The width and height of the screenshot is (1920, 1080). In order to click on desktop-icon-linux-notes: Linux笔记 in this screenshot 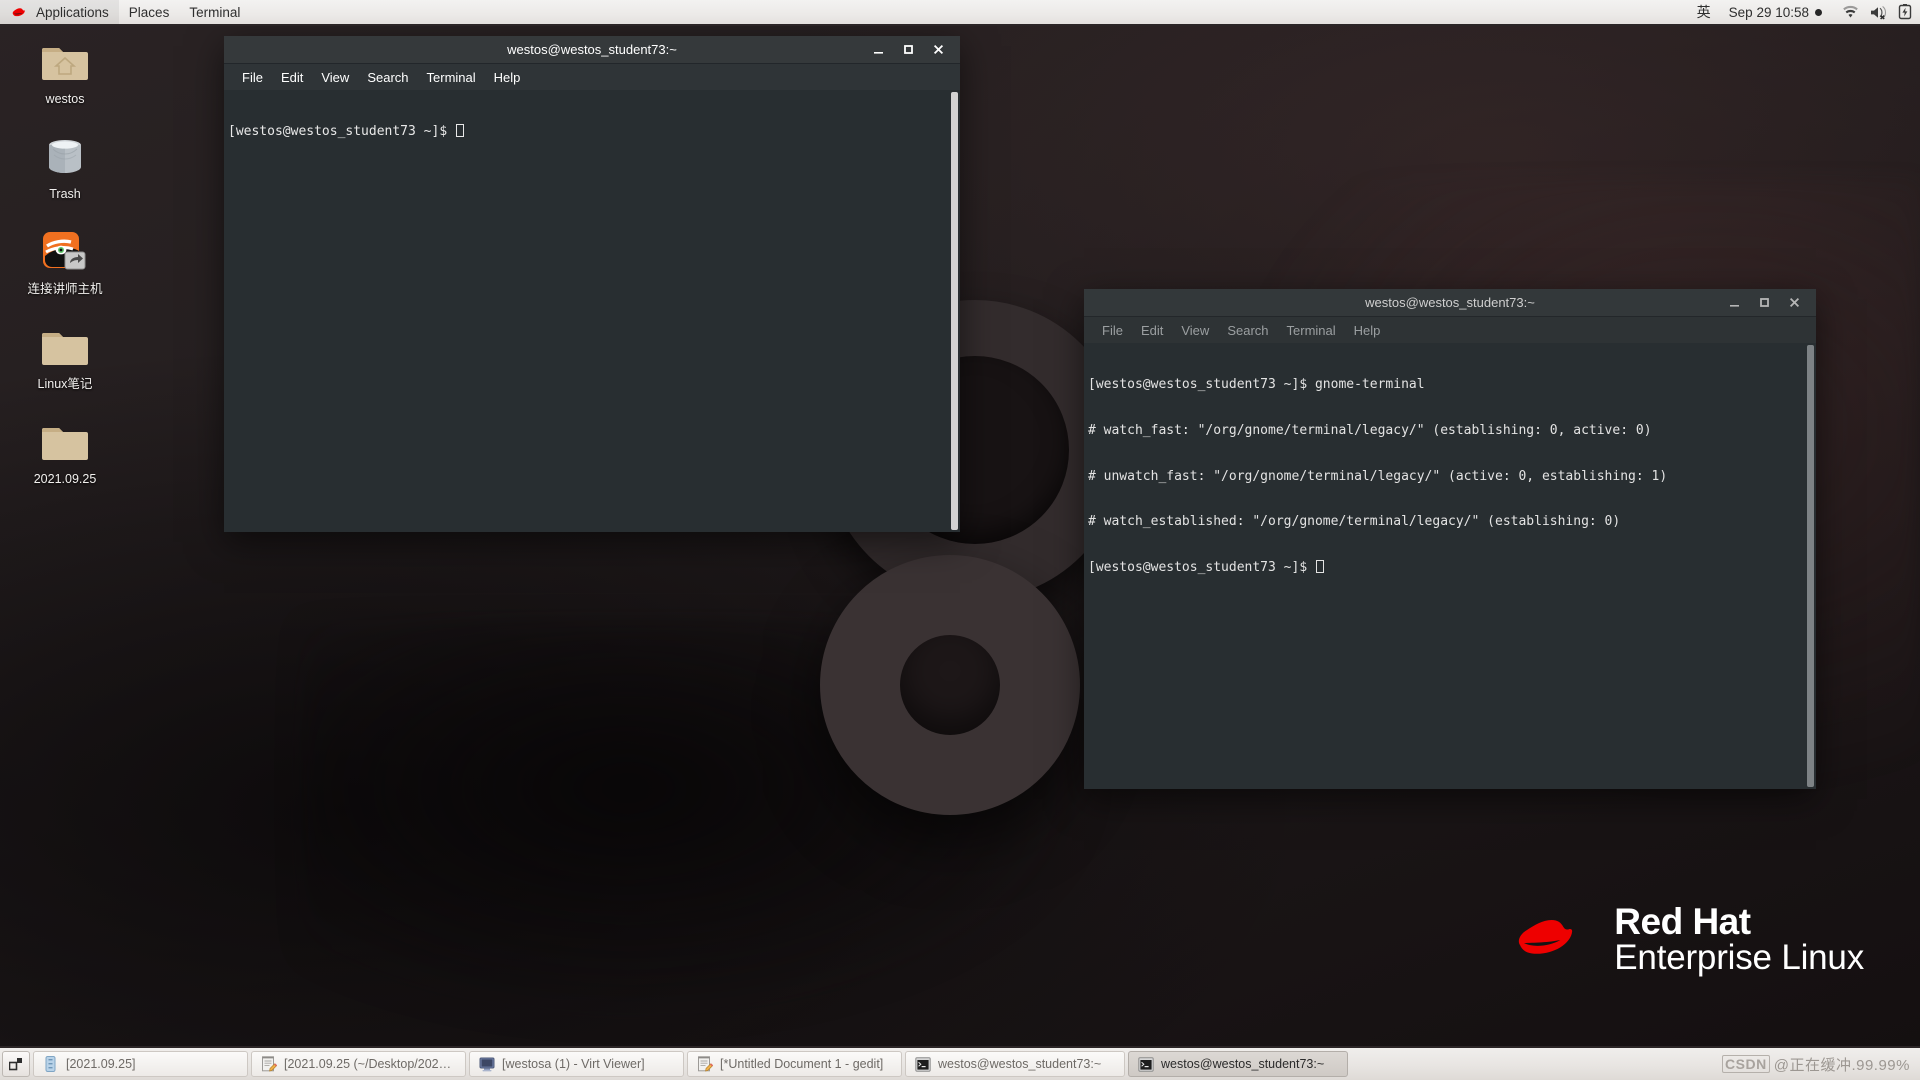, I will do `click(65, 351)`.